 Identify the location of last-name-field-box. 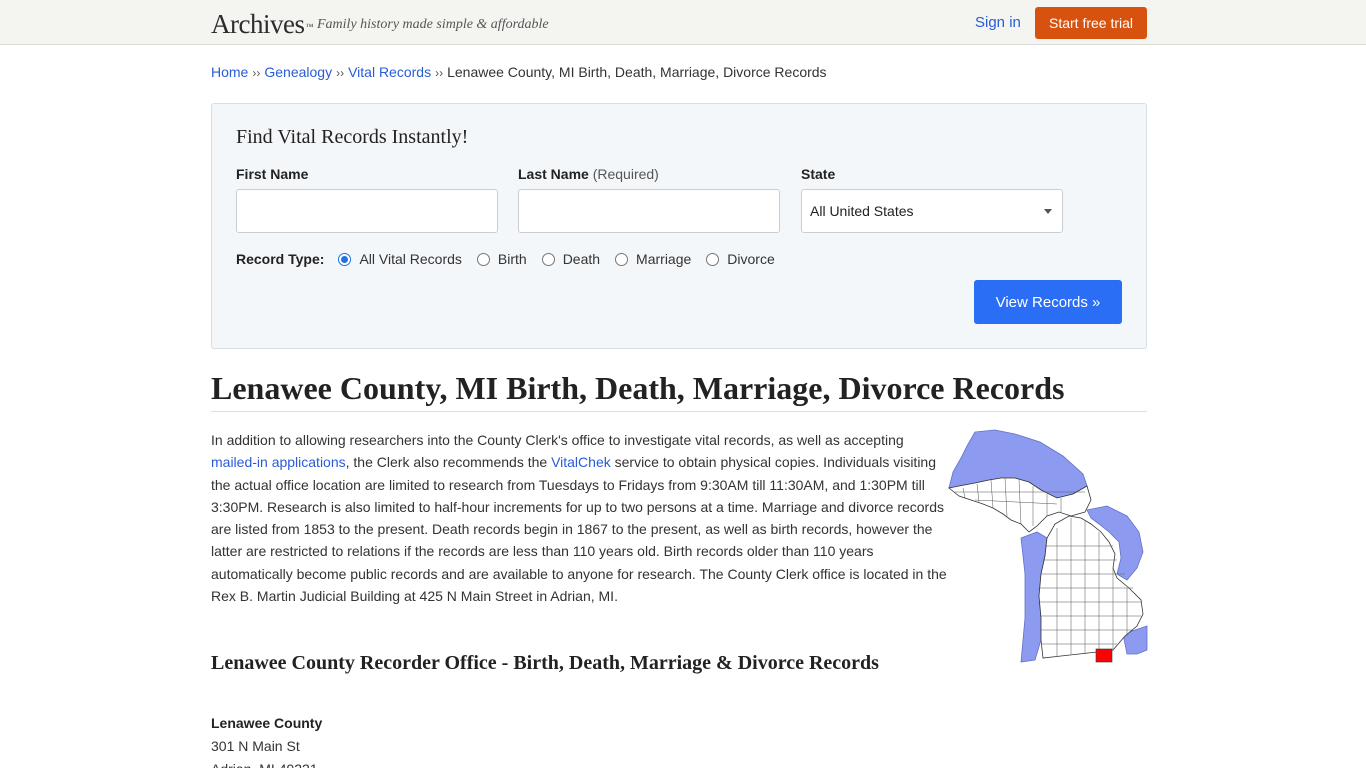
(649, 211).